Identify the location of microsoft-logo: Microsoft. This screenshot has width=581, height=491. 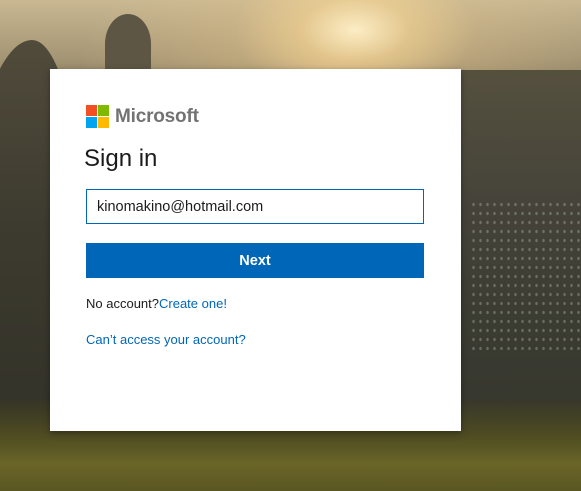
(142, 116).